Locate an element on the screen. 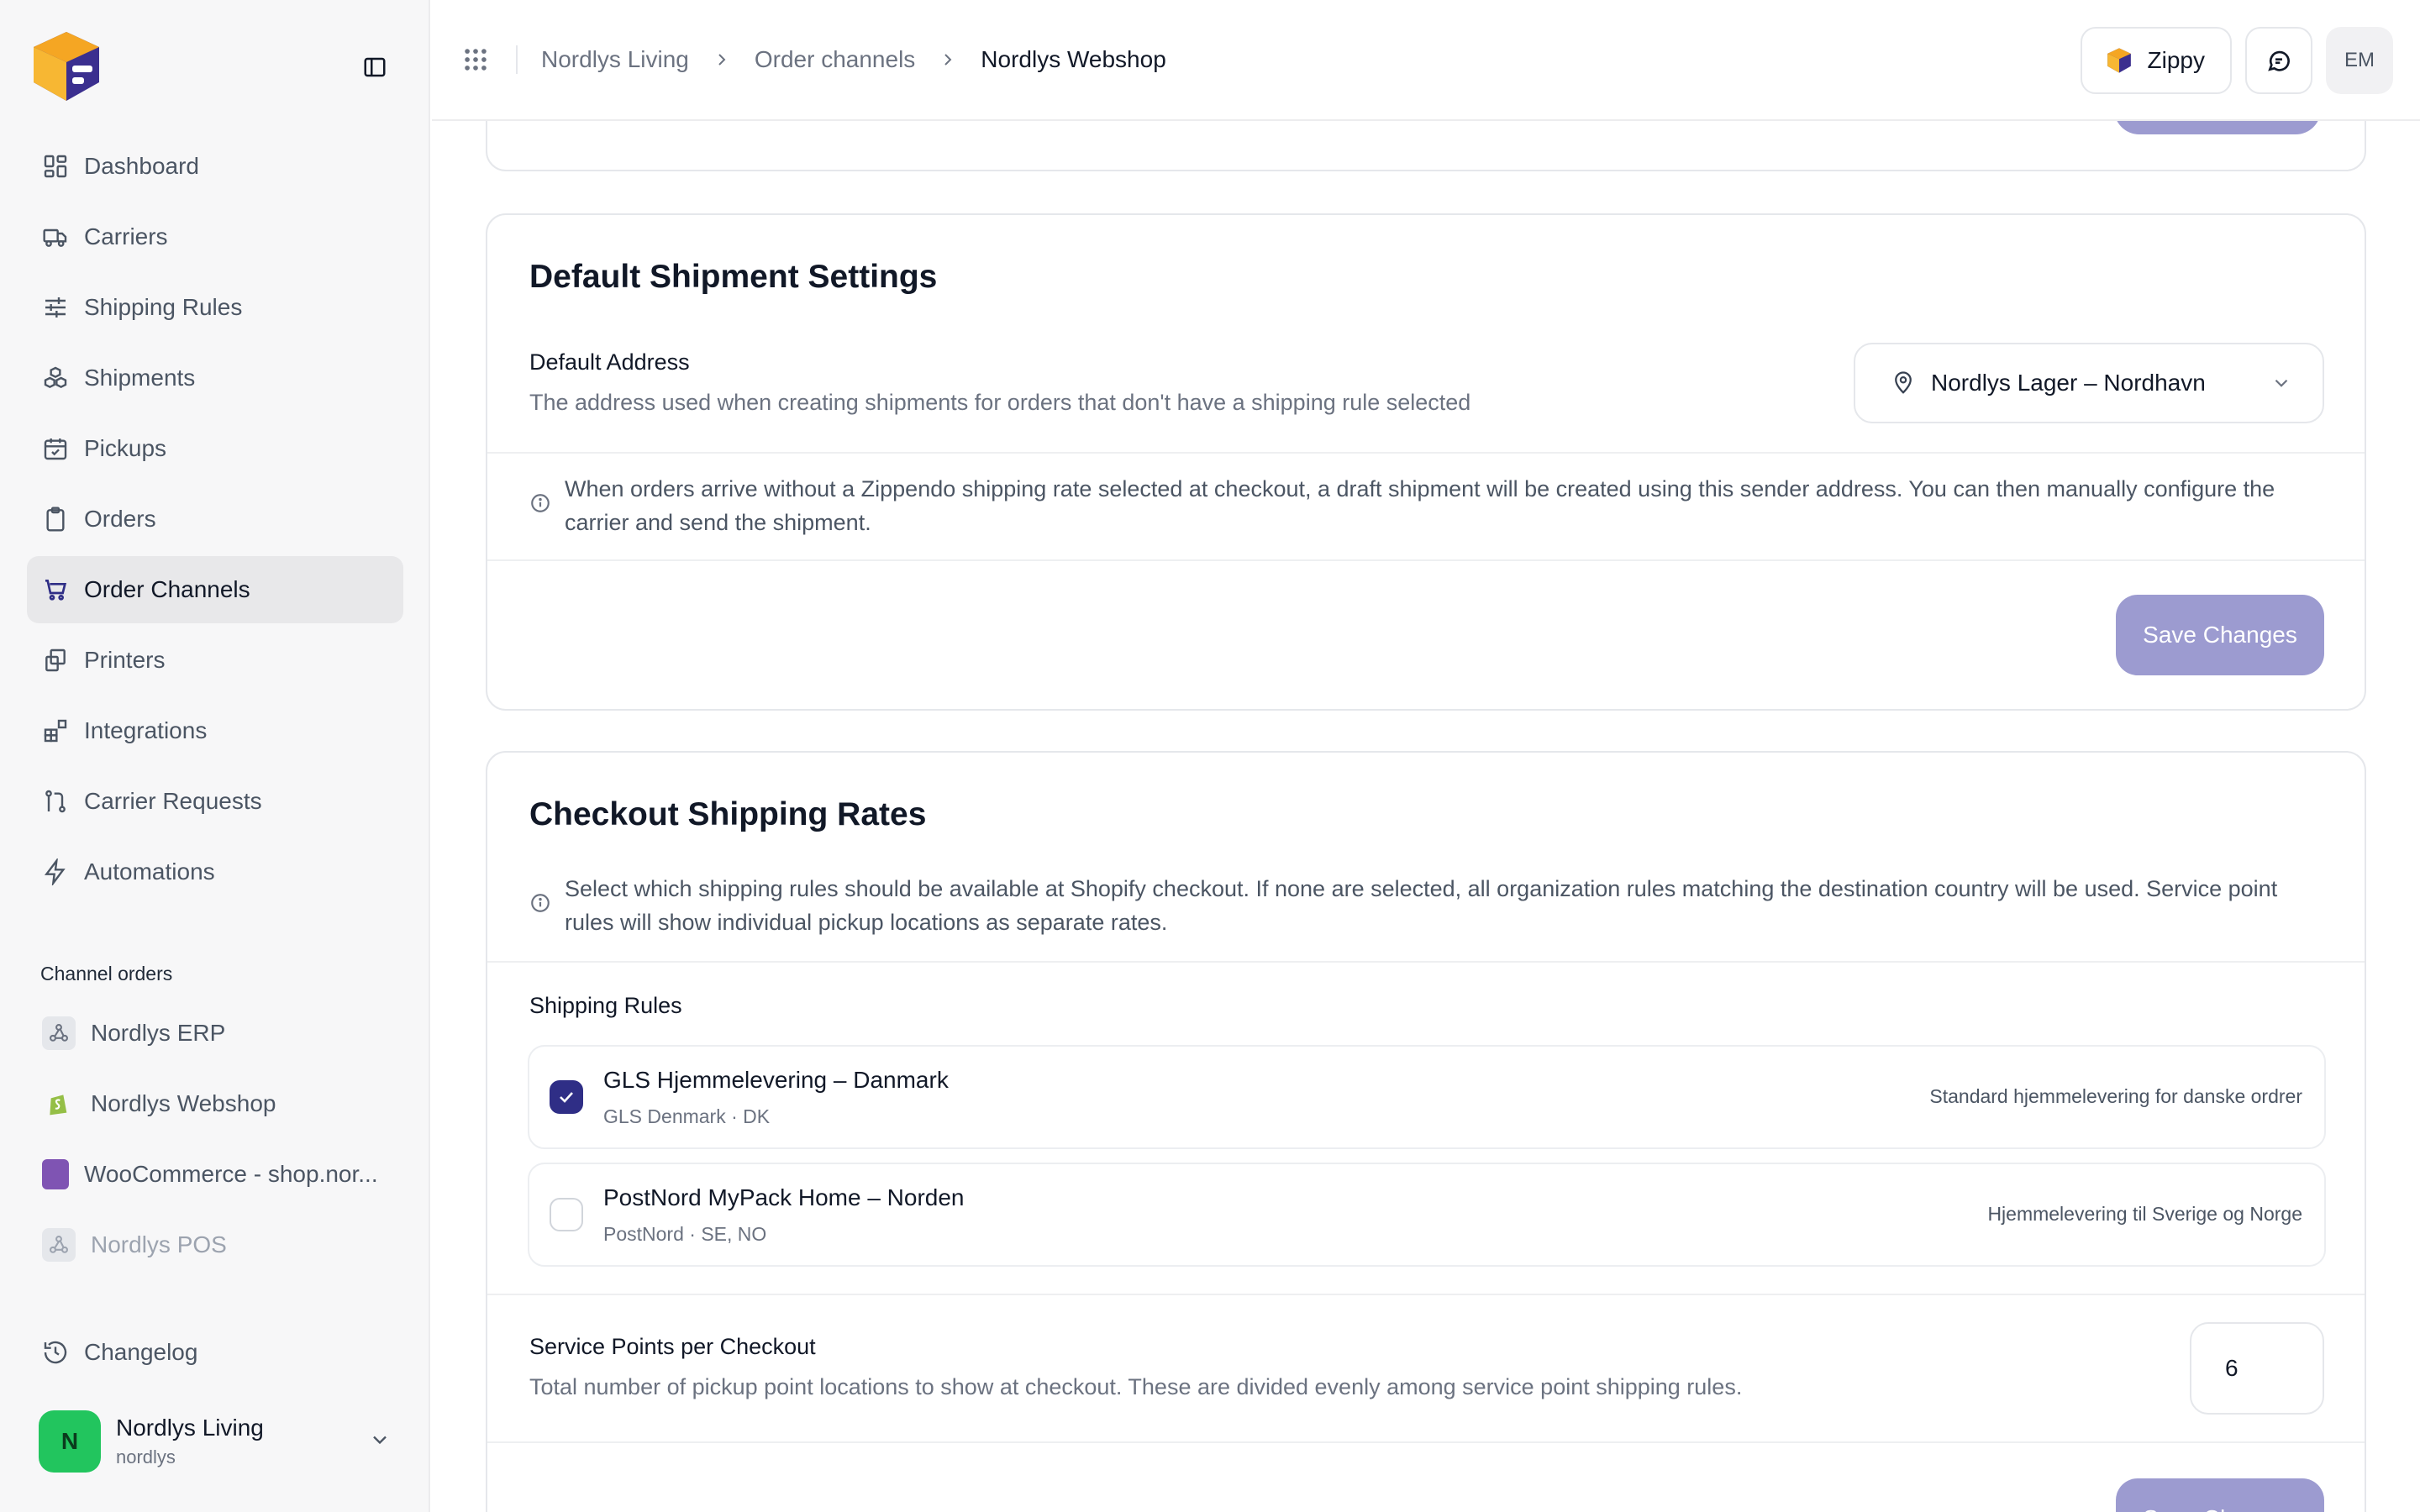  git-pull-icon is located at coordinates (55, 801).